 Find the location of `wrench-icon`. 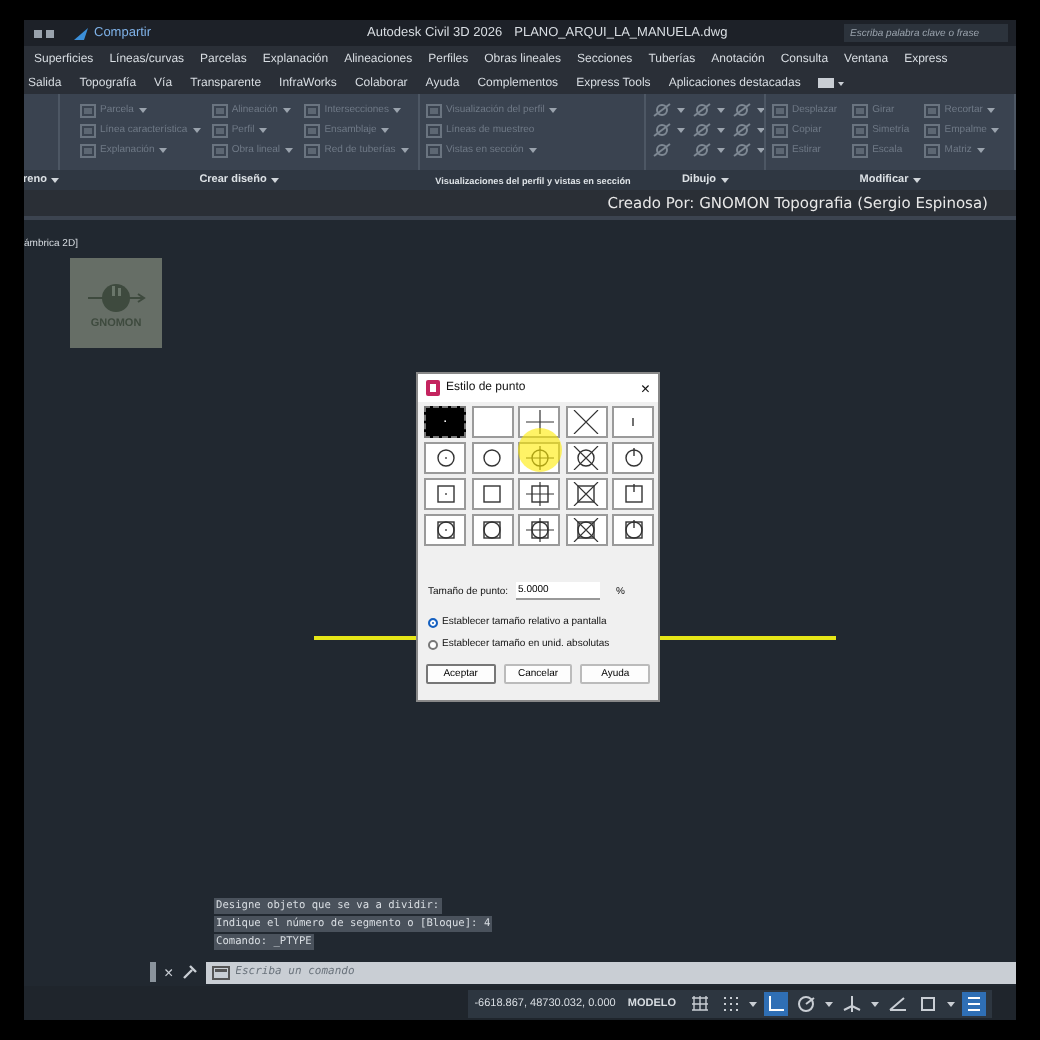

wrench-icon is located at coordinates (189, 972).